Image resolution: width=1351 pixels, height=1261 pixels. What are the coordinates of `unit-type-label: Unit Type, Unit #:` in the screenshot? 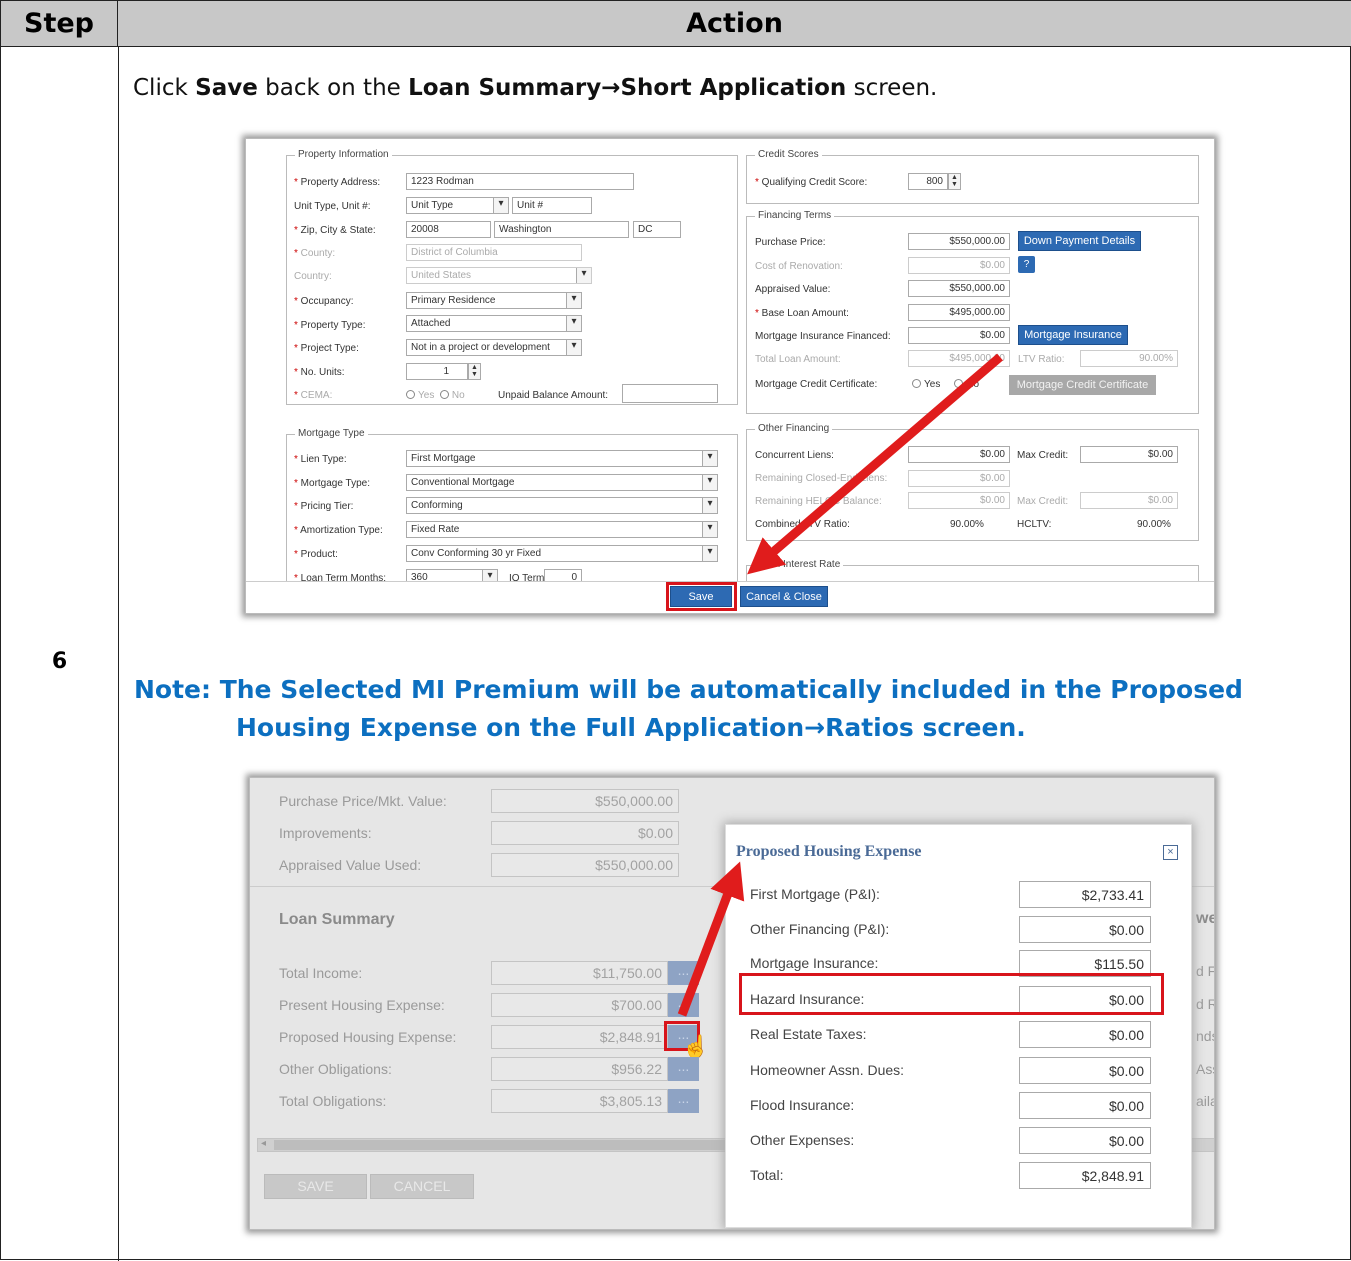 It's located at (332, 206).